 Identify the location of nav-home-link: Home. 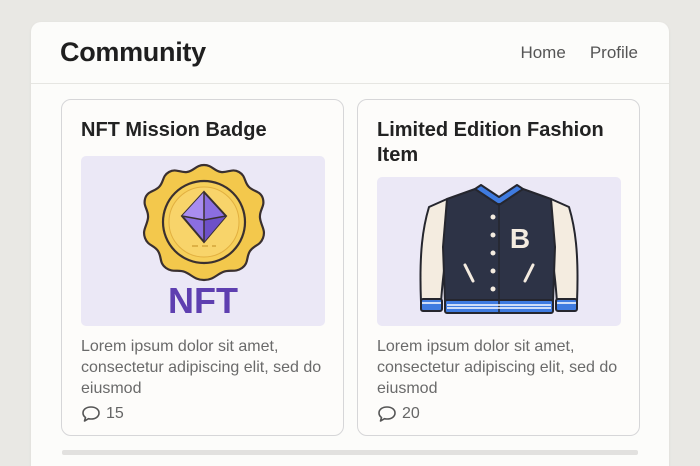
(542, 53).